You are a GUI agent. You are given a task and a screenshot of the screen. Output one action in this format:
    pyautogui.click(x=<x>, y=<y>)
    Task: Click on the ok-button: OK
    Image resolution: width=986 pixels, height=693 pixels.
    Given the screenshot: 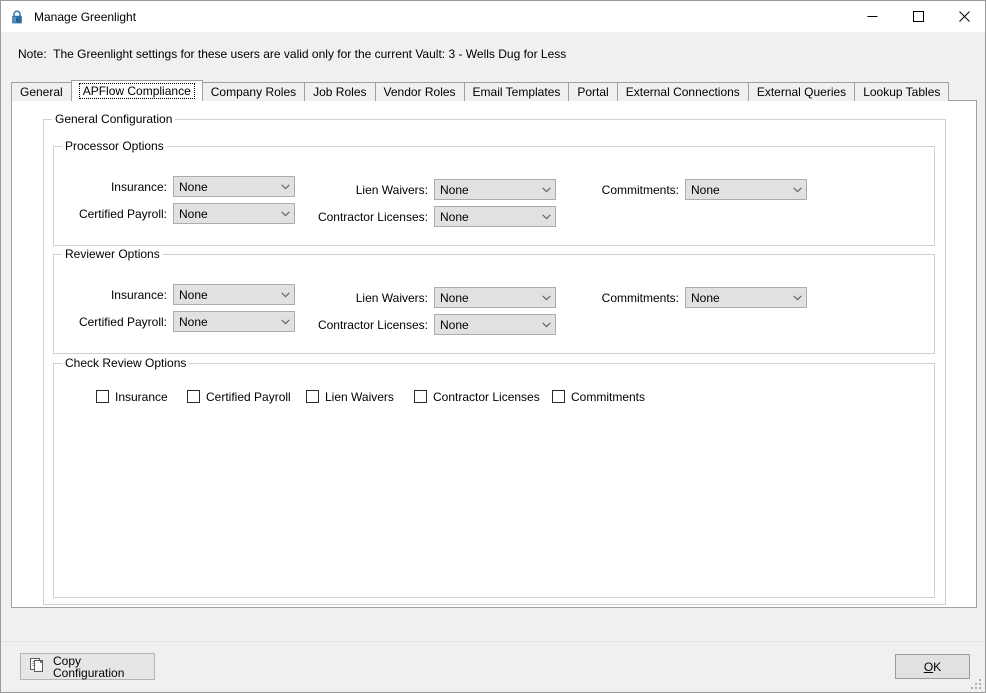 What is the action you would take?
    pyautogui.click(x=932, y=666)
    